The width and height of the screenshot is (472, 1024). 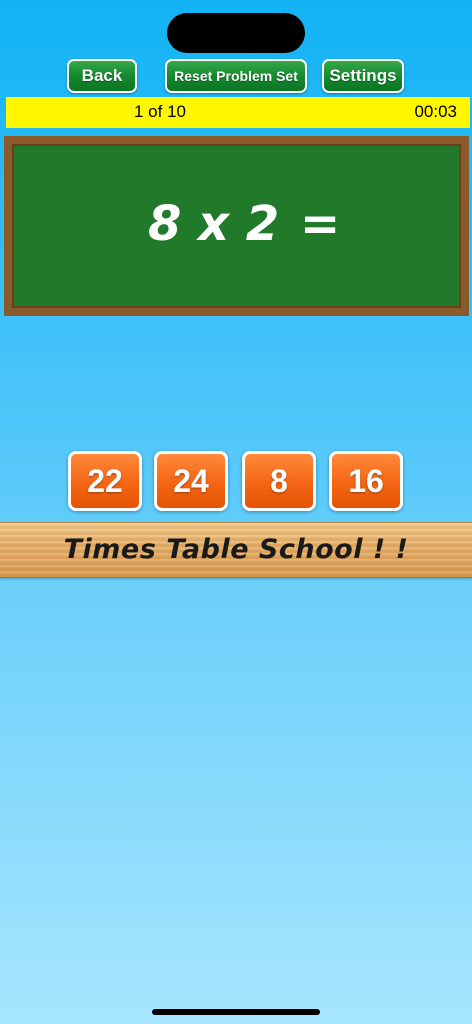 What do you see at coordinates (191, 481) in the screenshot?
I see `answer-button-2: 24` at bounding box center [191, 481].